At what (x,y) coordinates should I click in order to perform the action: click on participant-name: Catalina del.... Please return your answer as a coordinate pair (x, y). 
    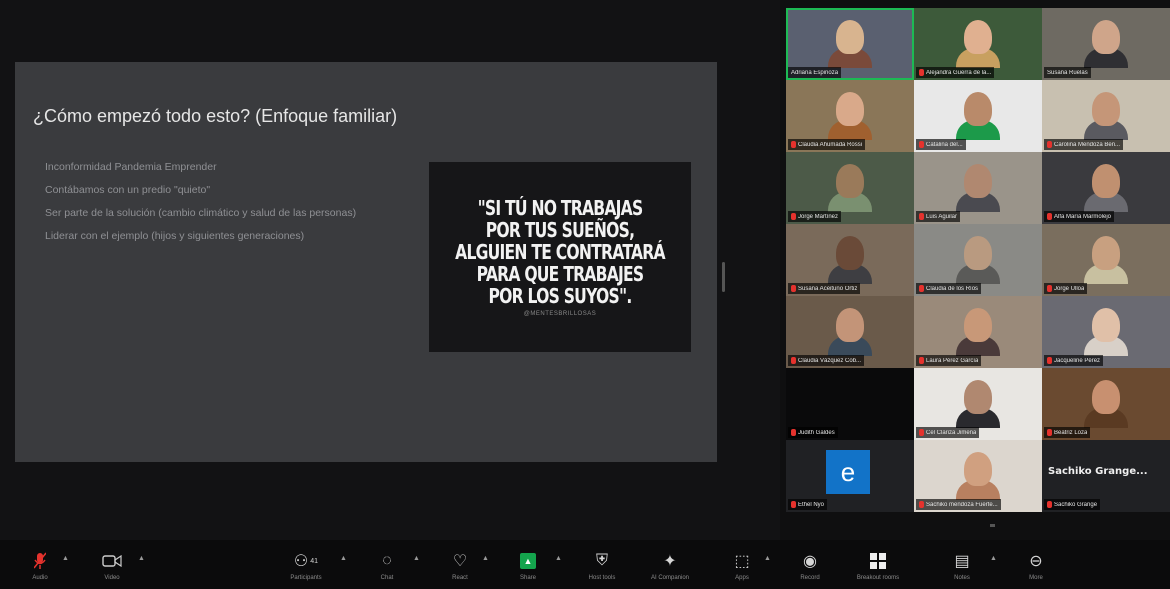
    Looking at the image, I should click on (944, 144).